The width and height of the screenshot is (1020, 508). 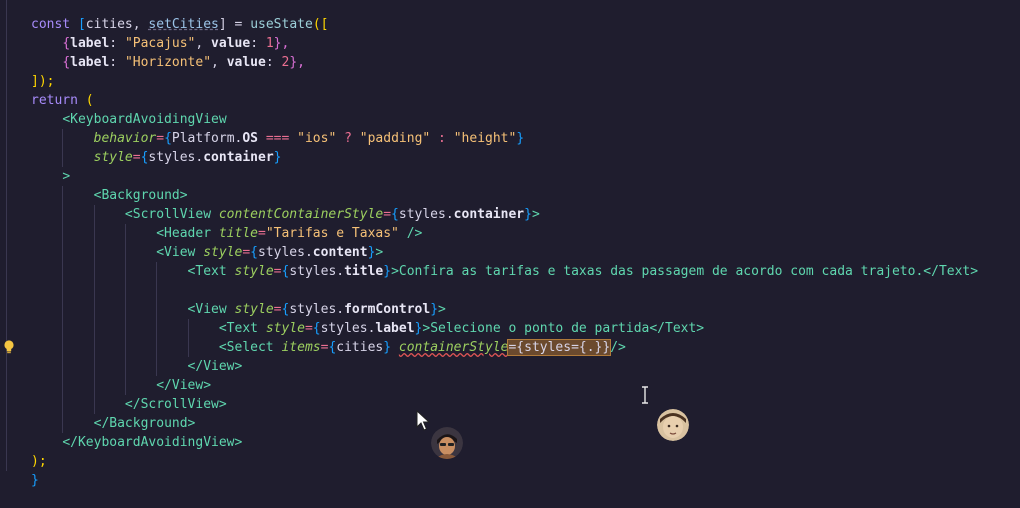 What do you see at coordinates (109, 195) in the screenshot?
I see `code-line: <Background>` at bounding box center [109, 195].